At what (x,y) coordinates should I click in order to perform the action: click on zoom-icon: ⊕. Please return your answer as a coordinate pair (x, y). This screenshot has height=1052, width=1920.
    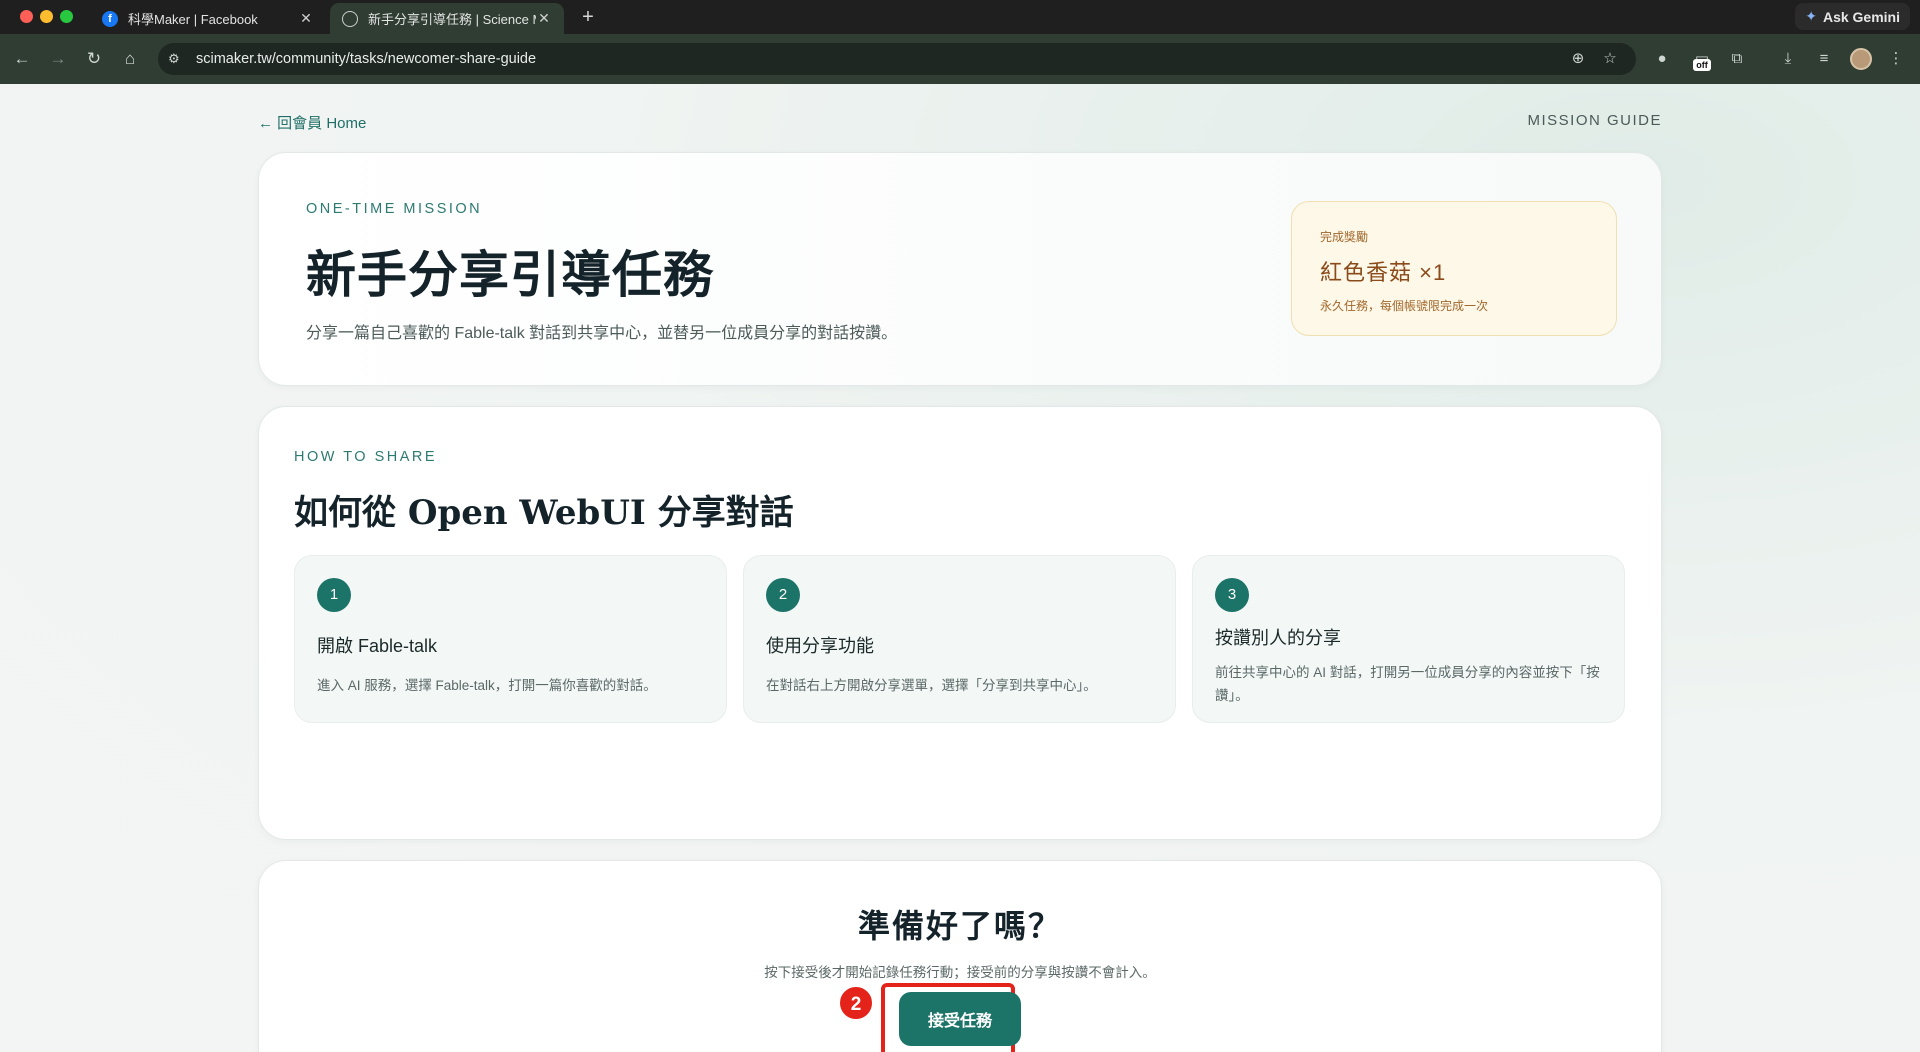
    Looking at the image, I should click on (1578, 59).